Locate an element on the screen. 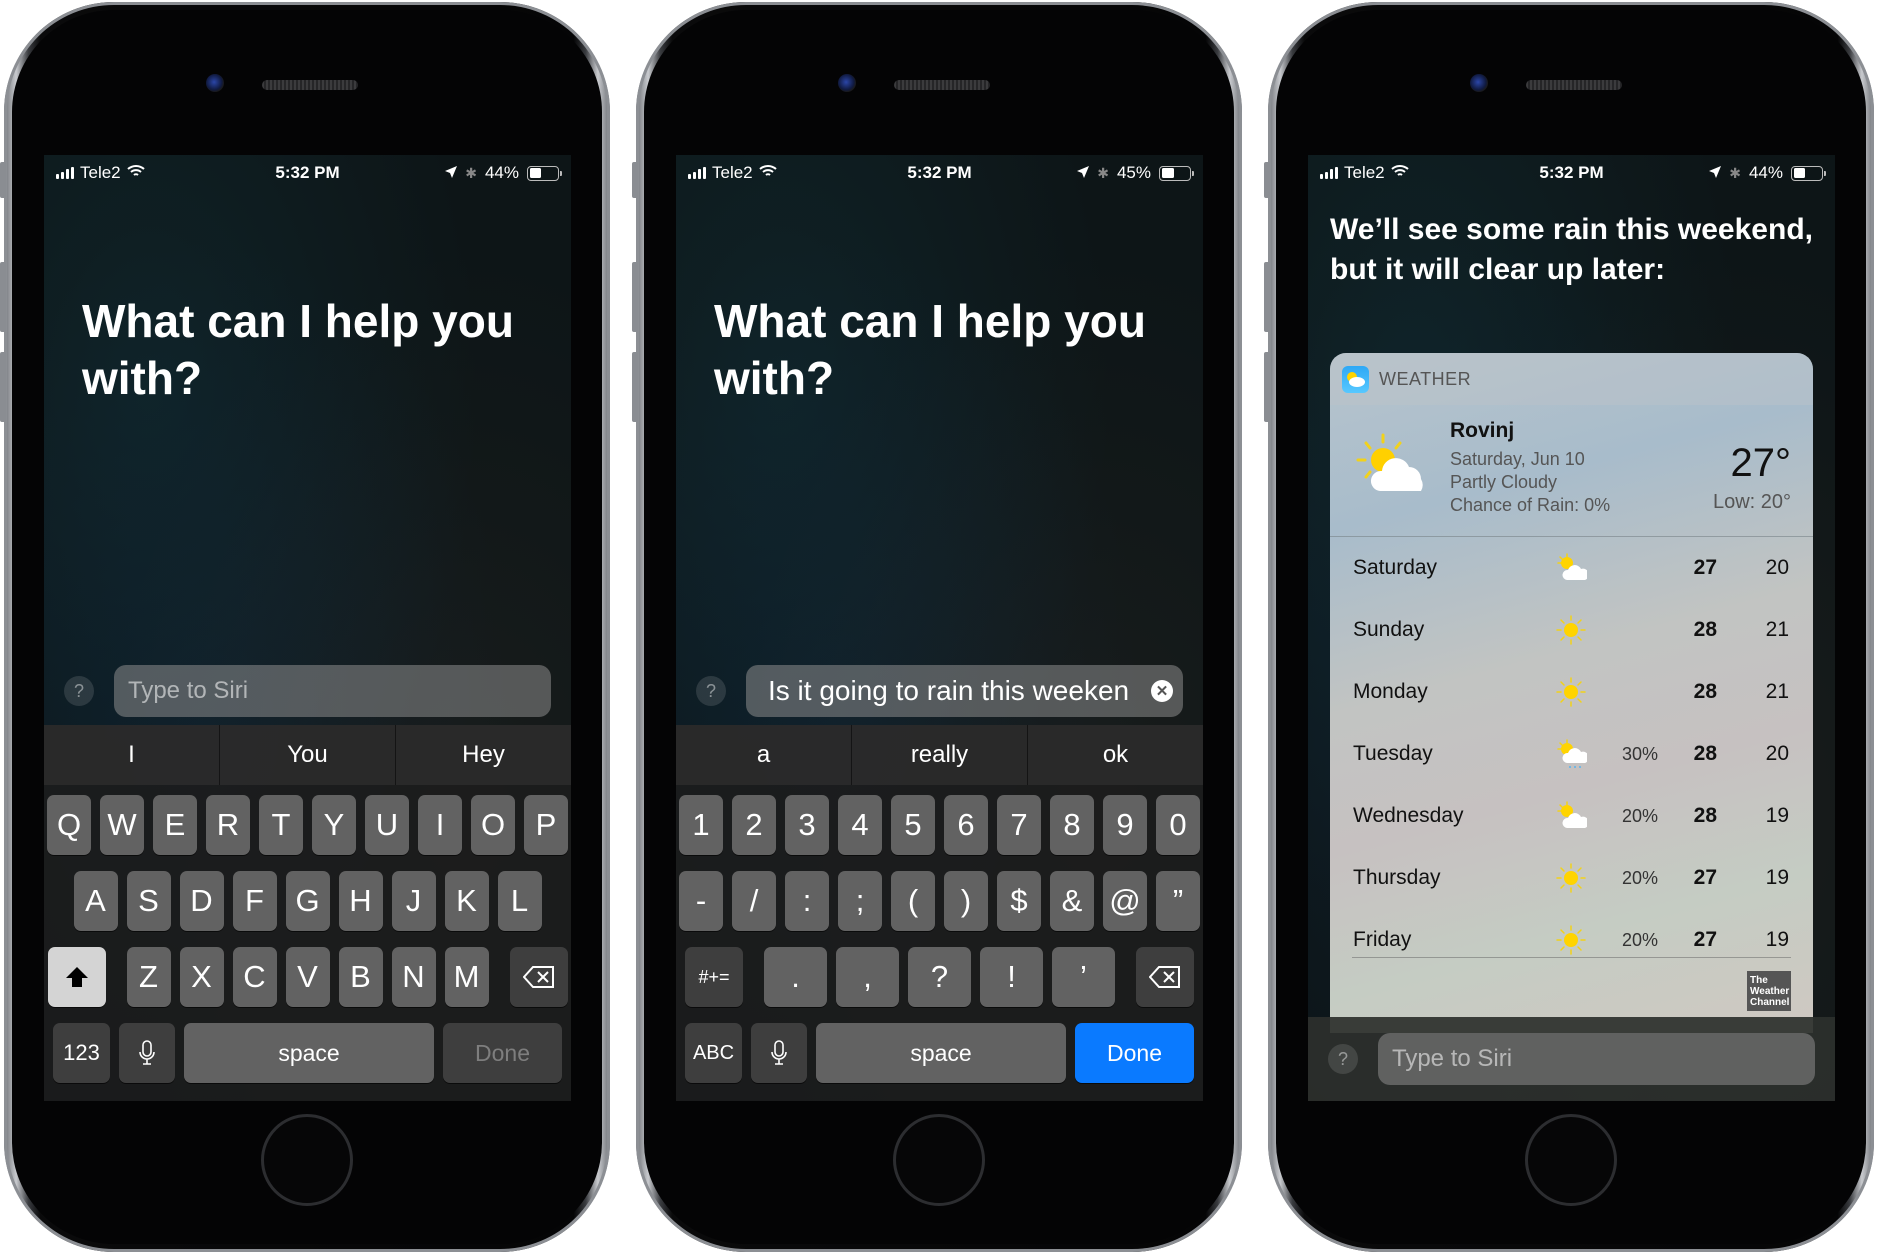  siri-bottom-bar: ? Type to Siri is located at coordinates (1571, 1059).